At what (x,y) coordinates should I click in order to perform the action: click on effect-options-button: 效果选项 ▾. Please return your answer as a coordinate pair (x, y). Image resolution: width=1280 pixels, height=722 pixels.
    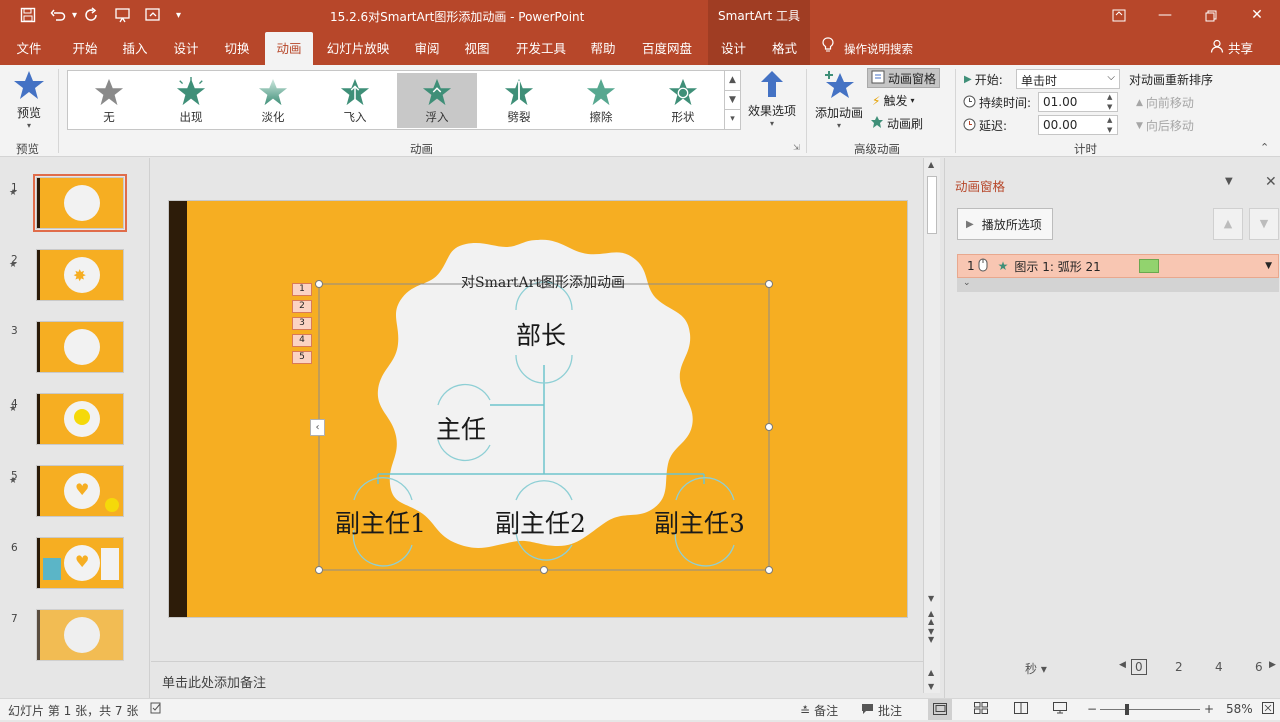
    Looking at the image, I should click on (772, 102).